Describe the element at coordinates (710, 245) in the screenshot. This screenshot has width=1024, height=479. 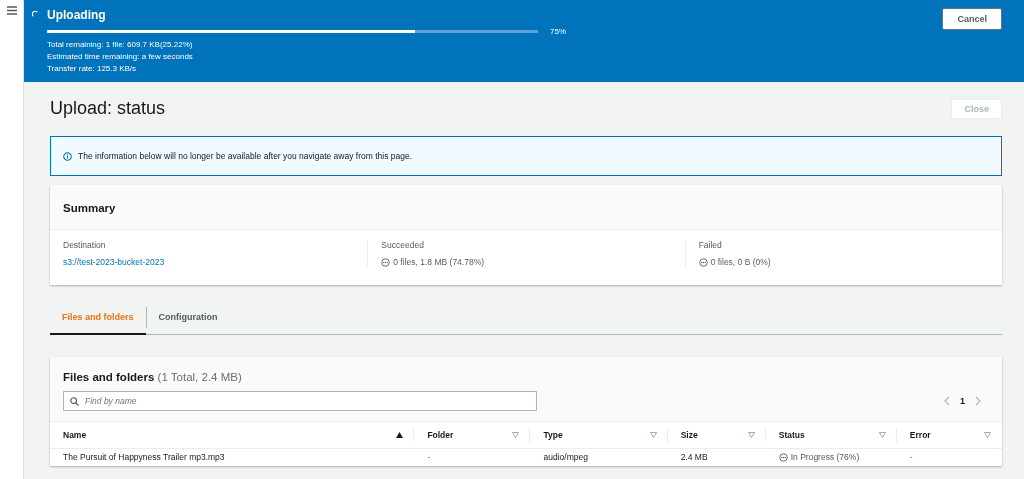
I see `summary-label: Failed` at that location.